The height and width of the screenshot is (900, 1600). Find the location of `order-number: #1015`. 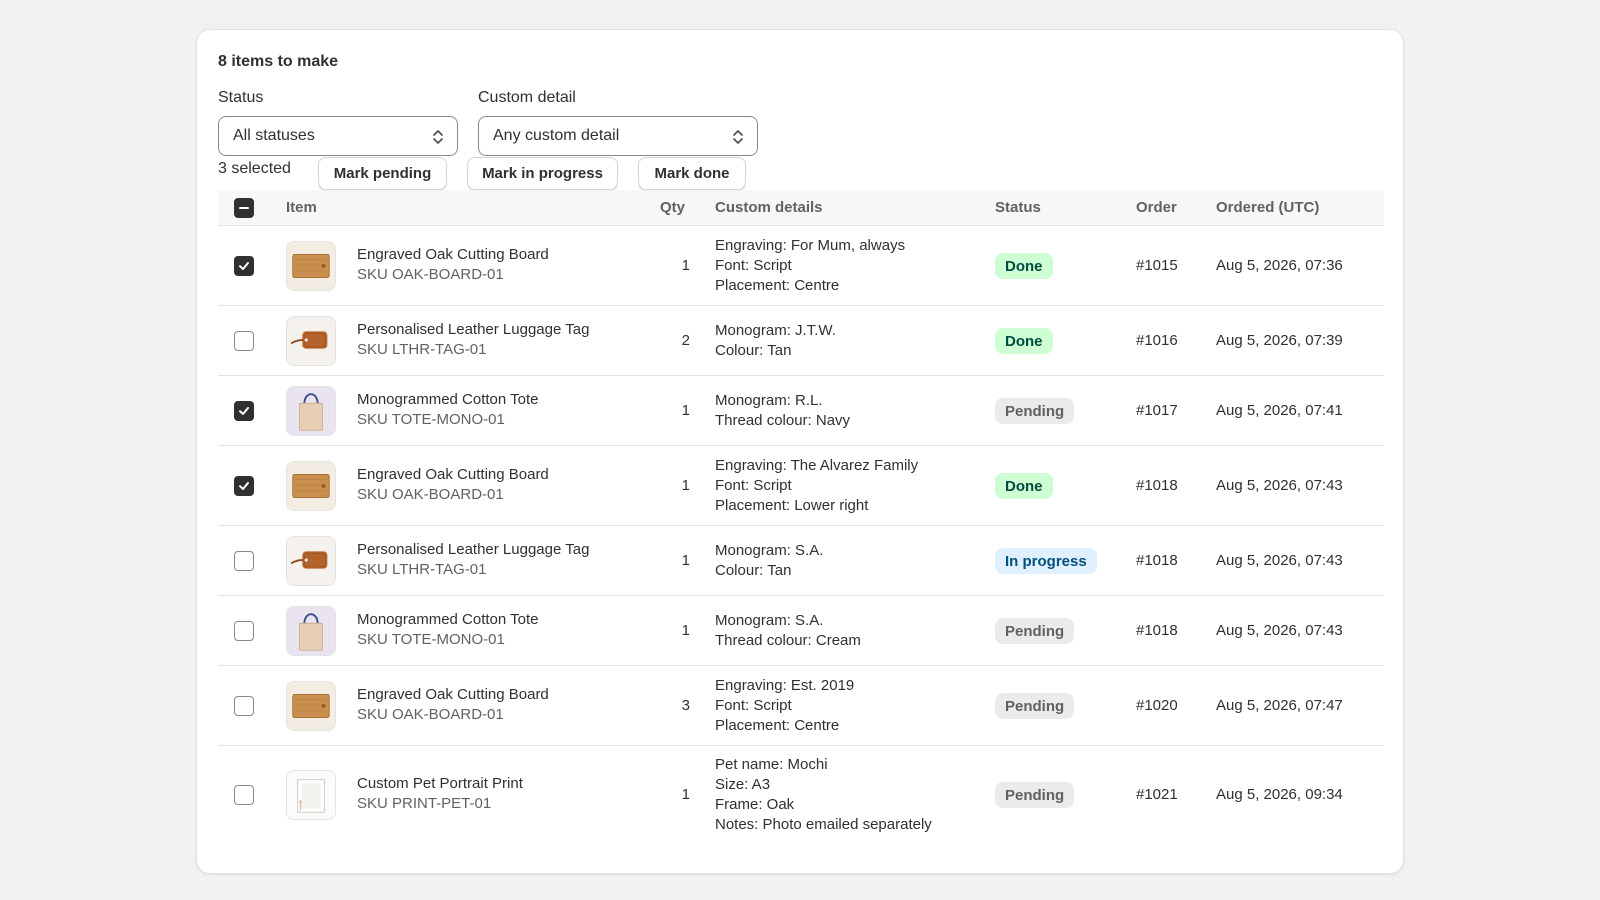

order-number: #1015 is located at coordinates (1157, 265).